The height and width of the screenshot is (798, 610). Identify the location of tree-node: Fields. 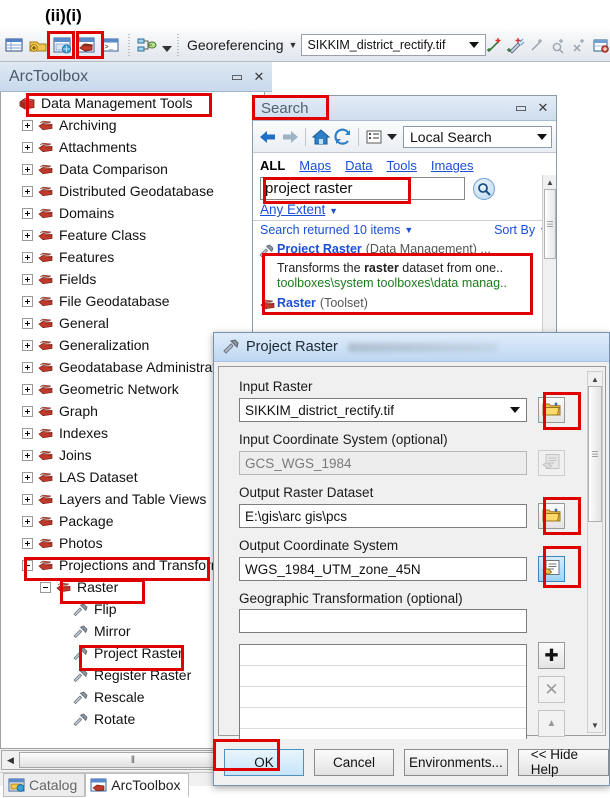
(132, 279).